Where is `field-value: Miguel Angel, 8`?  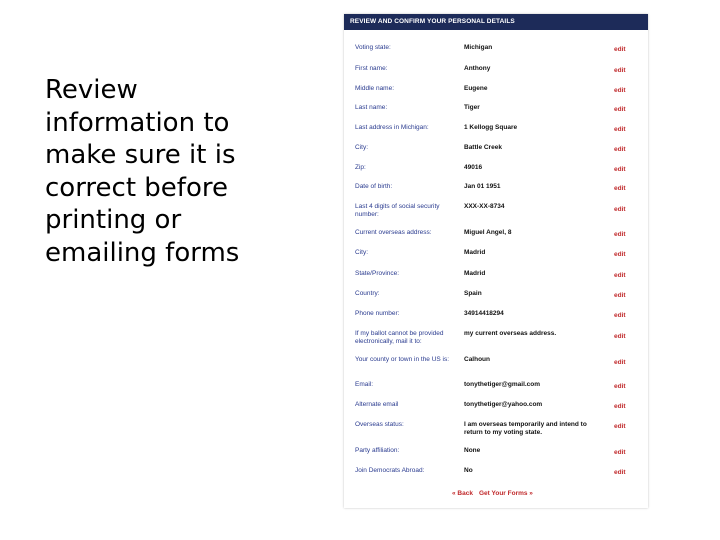 field-value: Miguel Angel, 8 is located at coordinates (488, 232).